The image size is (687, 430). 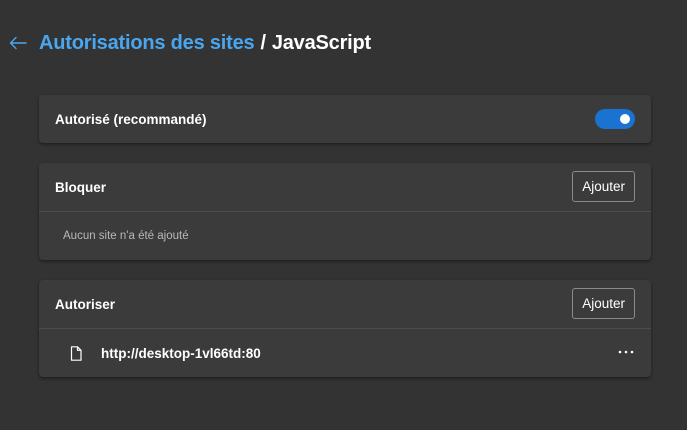 What do you see at coordinates (131, 119) in the screenshot?
I see `allowed-setting-label: Autorisé (recommandé)` at bounding box center [131, 119].